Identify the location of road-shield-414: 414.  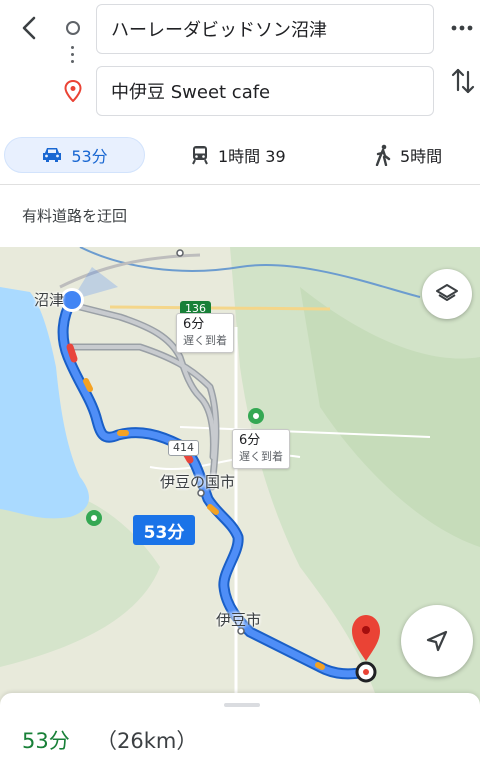
(183, 448).